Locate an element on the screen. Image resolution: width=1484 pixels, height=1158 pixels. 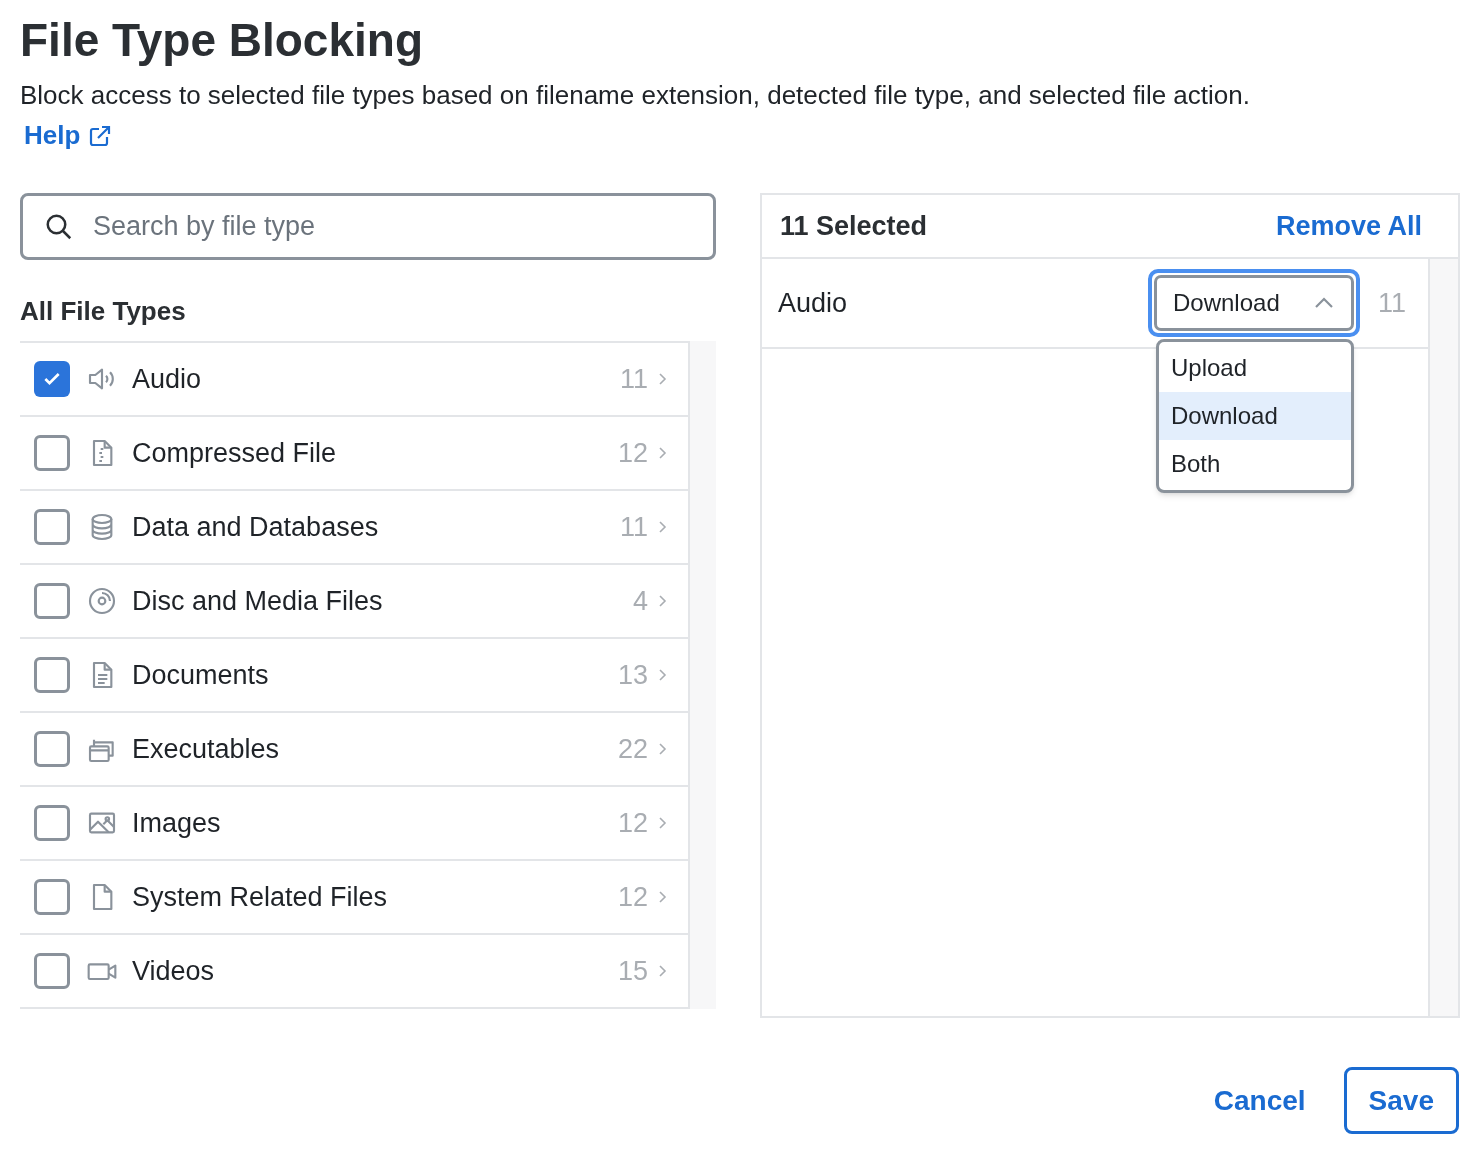
cancel-button: Cancel is located at coordinates (1259, 1100).